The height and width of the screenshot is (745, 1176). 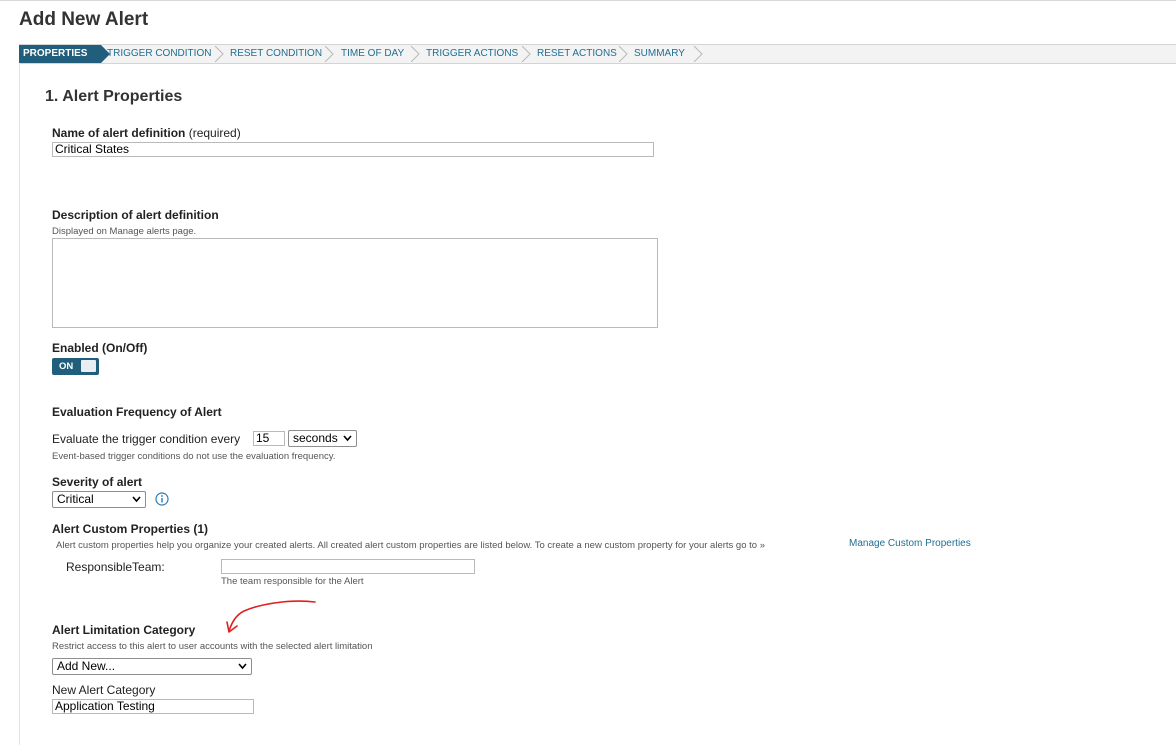 I want to click on evaluation-unit-select: seconds, so click(x=322, y=438).